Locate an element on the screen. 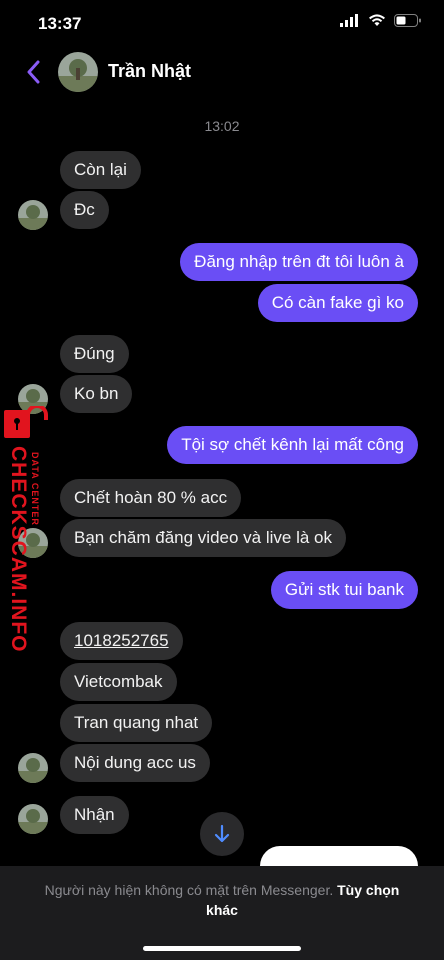 Image resolution: width=444 pixels, height=960 pixels. back-button is located at coordinates (33, 72).